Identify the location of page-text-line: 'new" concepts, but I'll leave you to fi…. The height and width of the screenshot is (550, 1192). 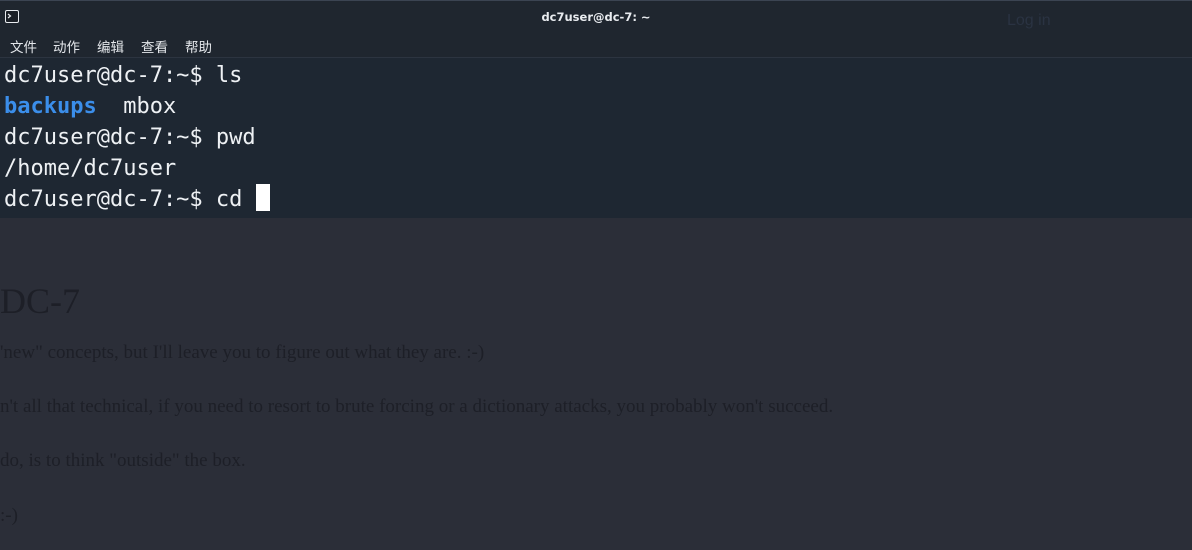
(242, 352).